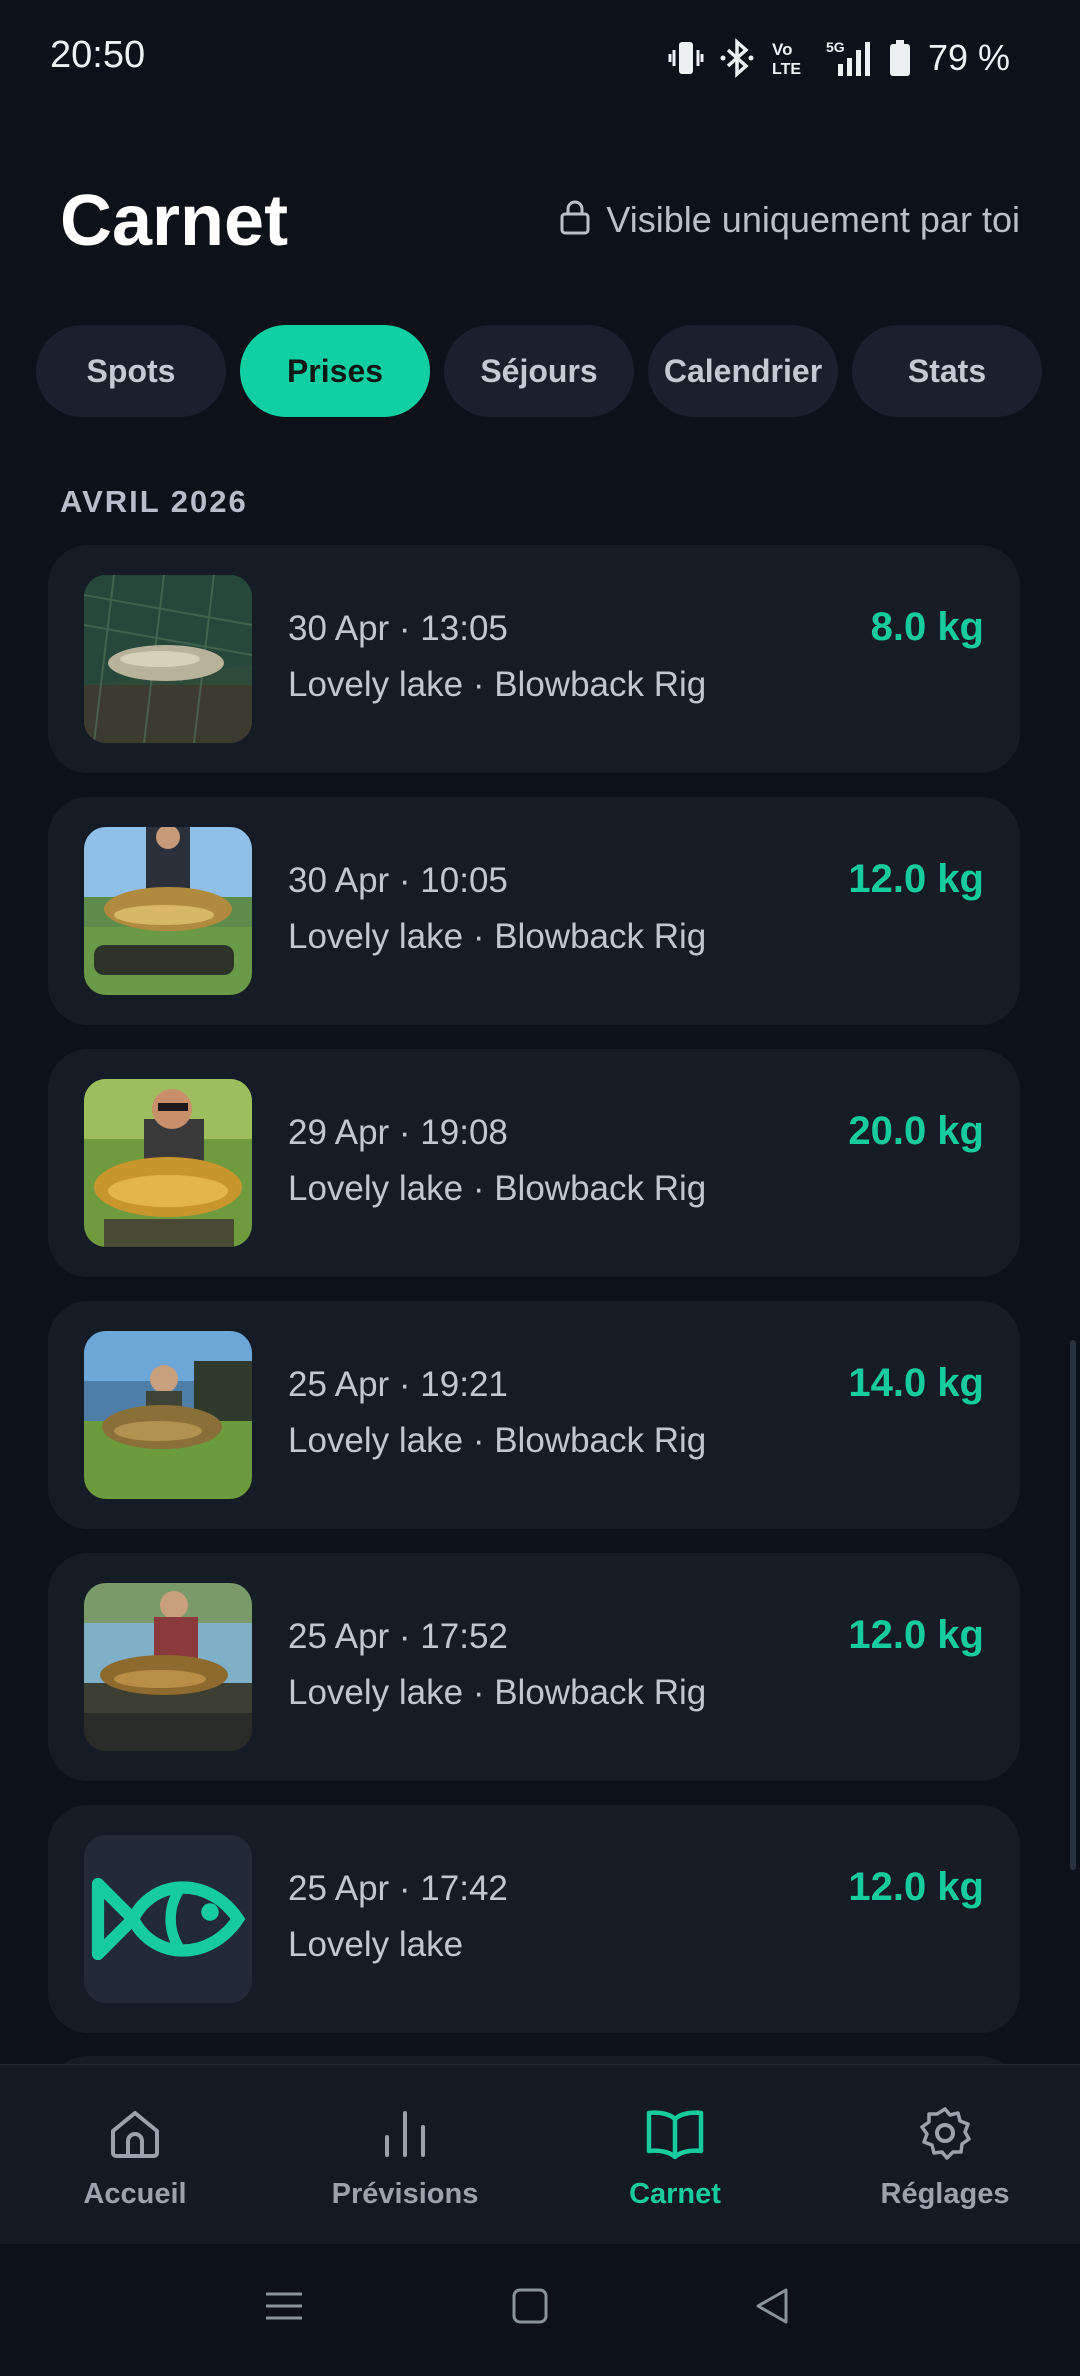  I want to click on lock-icon, so click(575, 219).